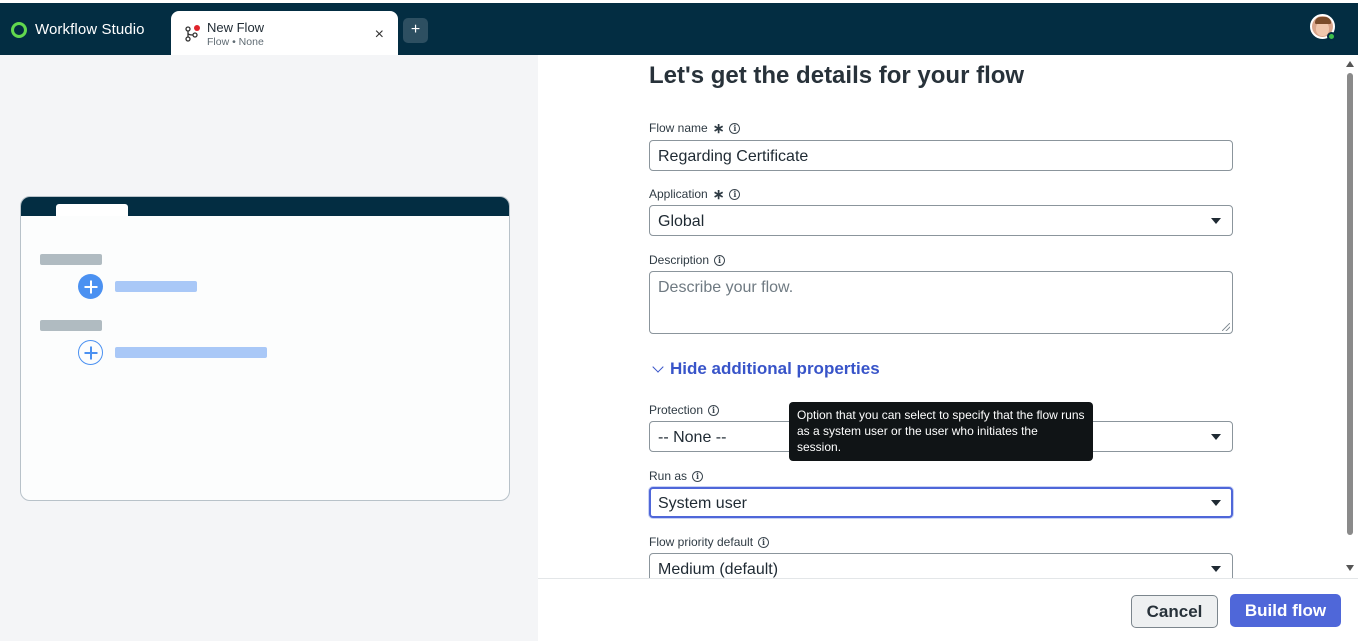 This screenshot has width=1358, height=641. Describe the element at coordinates (678, 194) in the screenshot. I see `application-label-text: Application` at that location.